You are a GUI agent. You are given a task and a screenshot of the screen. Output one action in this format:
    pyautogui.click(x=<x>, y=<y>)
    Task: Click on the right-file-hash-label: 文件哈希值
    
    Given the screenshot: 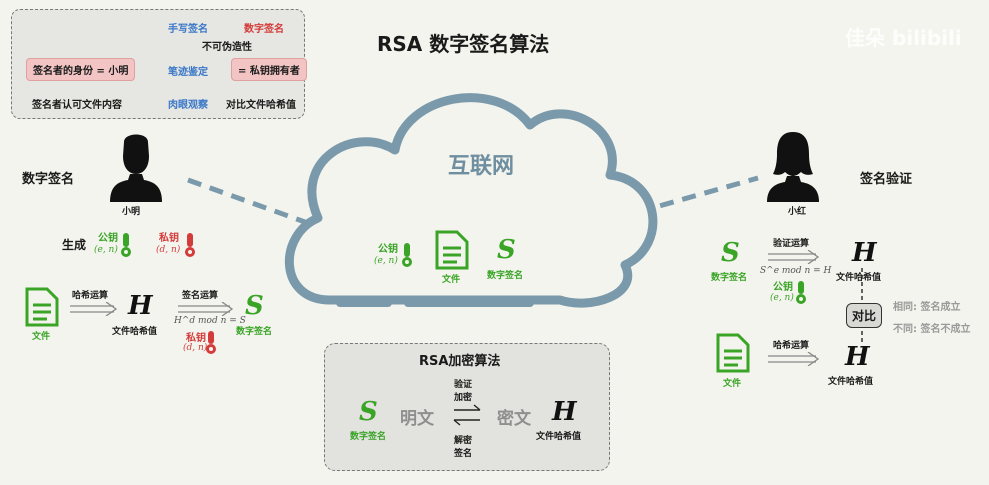 What is the action you would take?
    pyautogui.click(x=859, y=278)
    